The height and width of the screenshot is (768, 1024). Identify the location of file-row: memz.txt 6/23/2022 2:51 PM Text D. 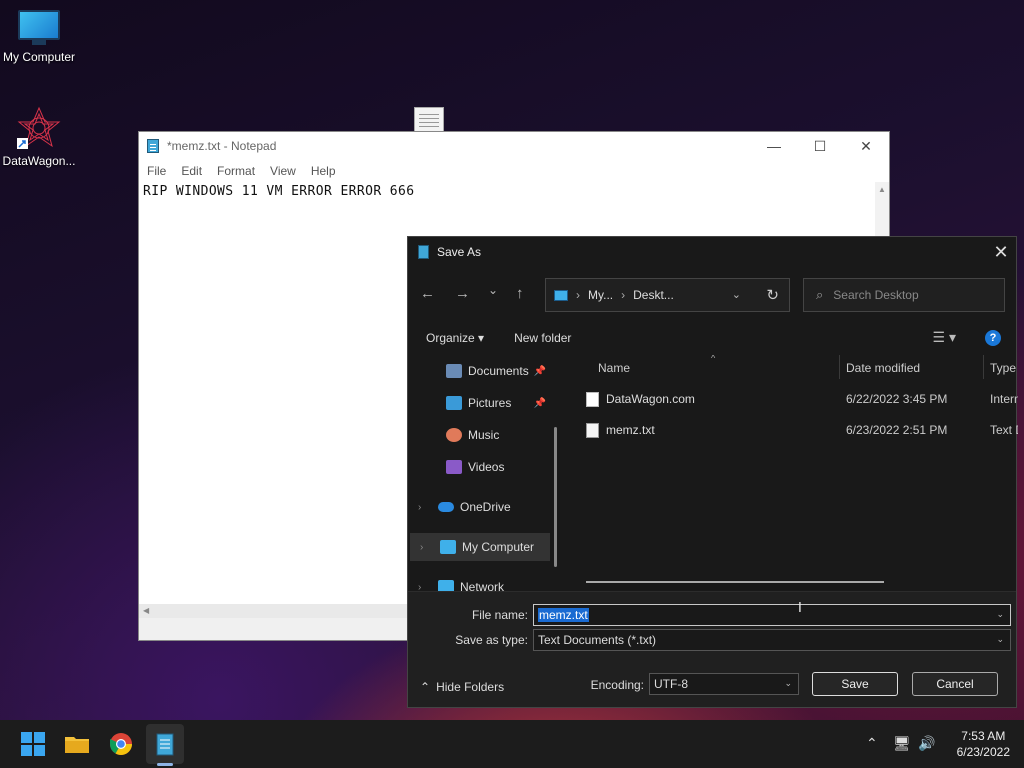
(793, 430).